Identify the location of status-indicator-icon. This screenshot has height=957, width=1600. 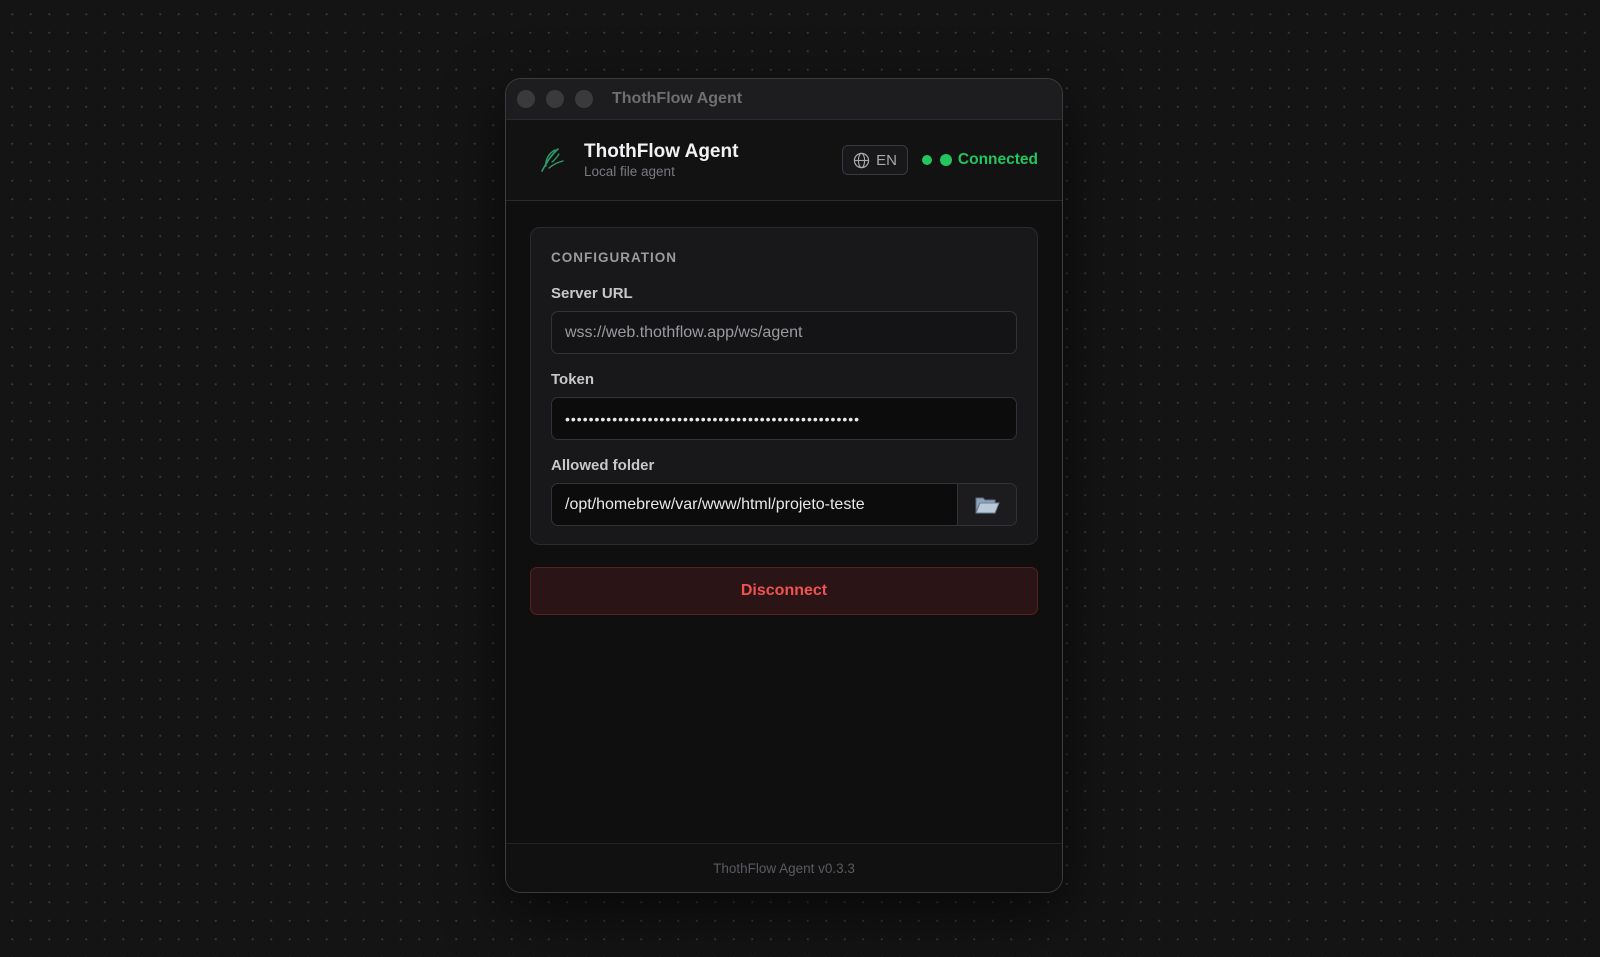
(945, 160).